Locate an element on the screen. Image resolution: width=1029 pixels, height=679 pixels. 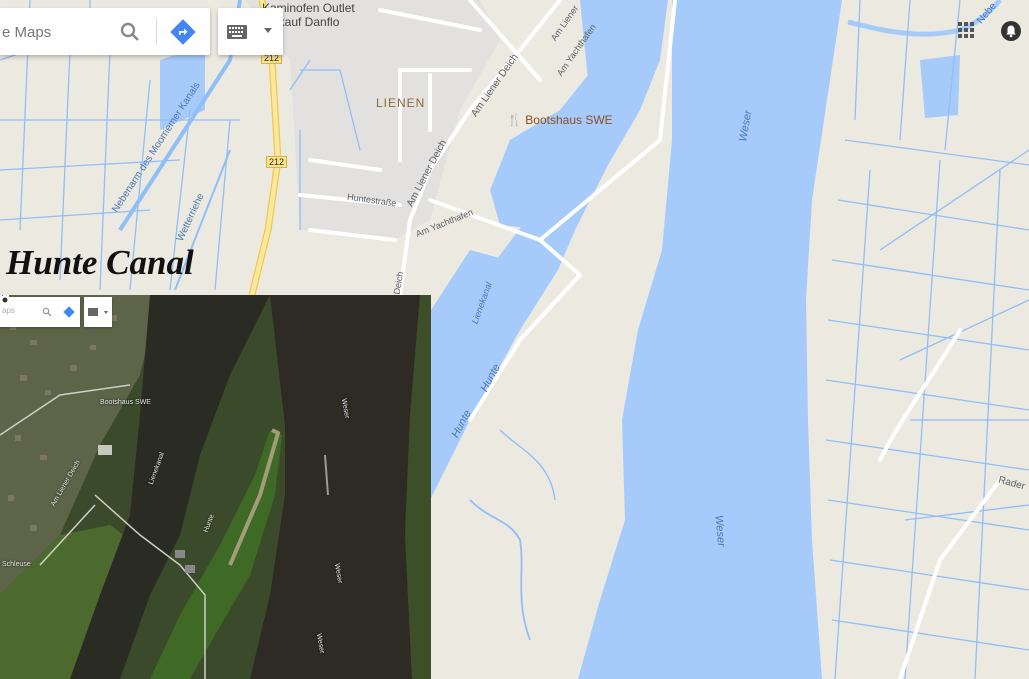
inset-search-icon is located at coordinates (47, 312).